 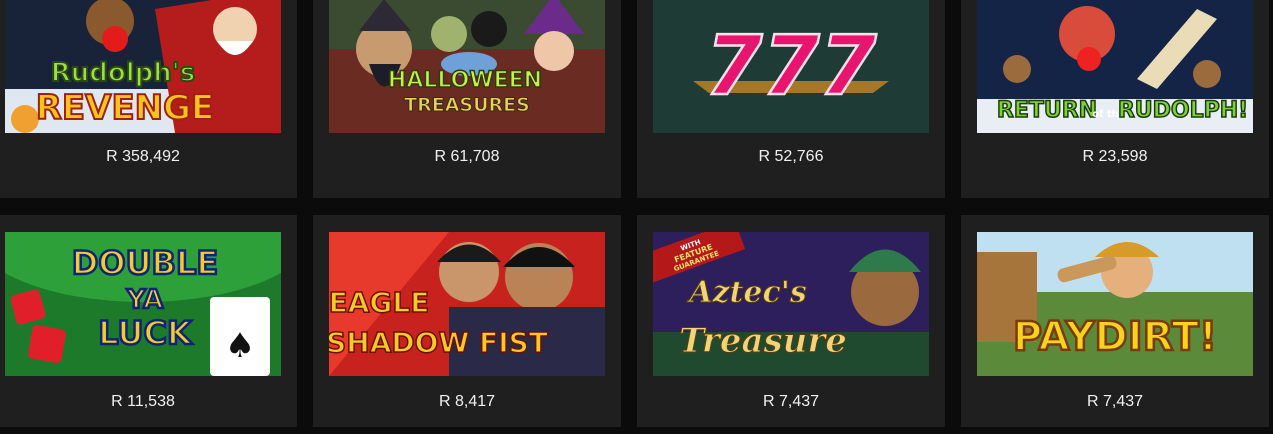 I want to click on game-title-line1: Aztec's, so click(x=746, y=292).